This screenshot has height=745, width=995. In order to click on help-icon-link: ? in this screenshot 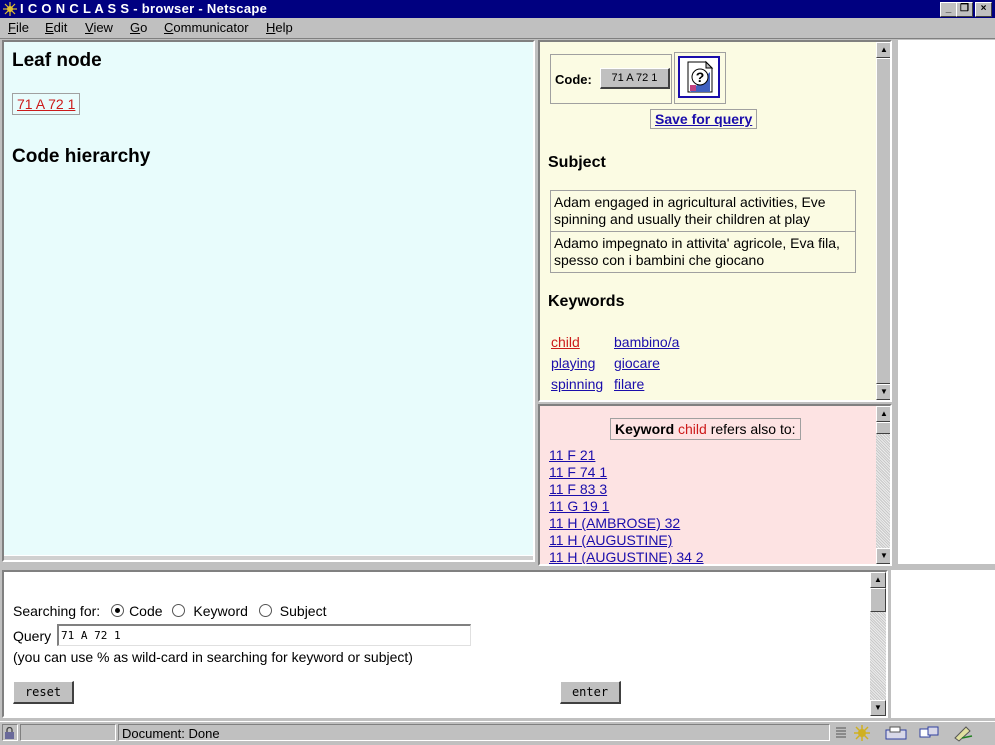, I will do `click(699, 77)`.